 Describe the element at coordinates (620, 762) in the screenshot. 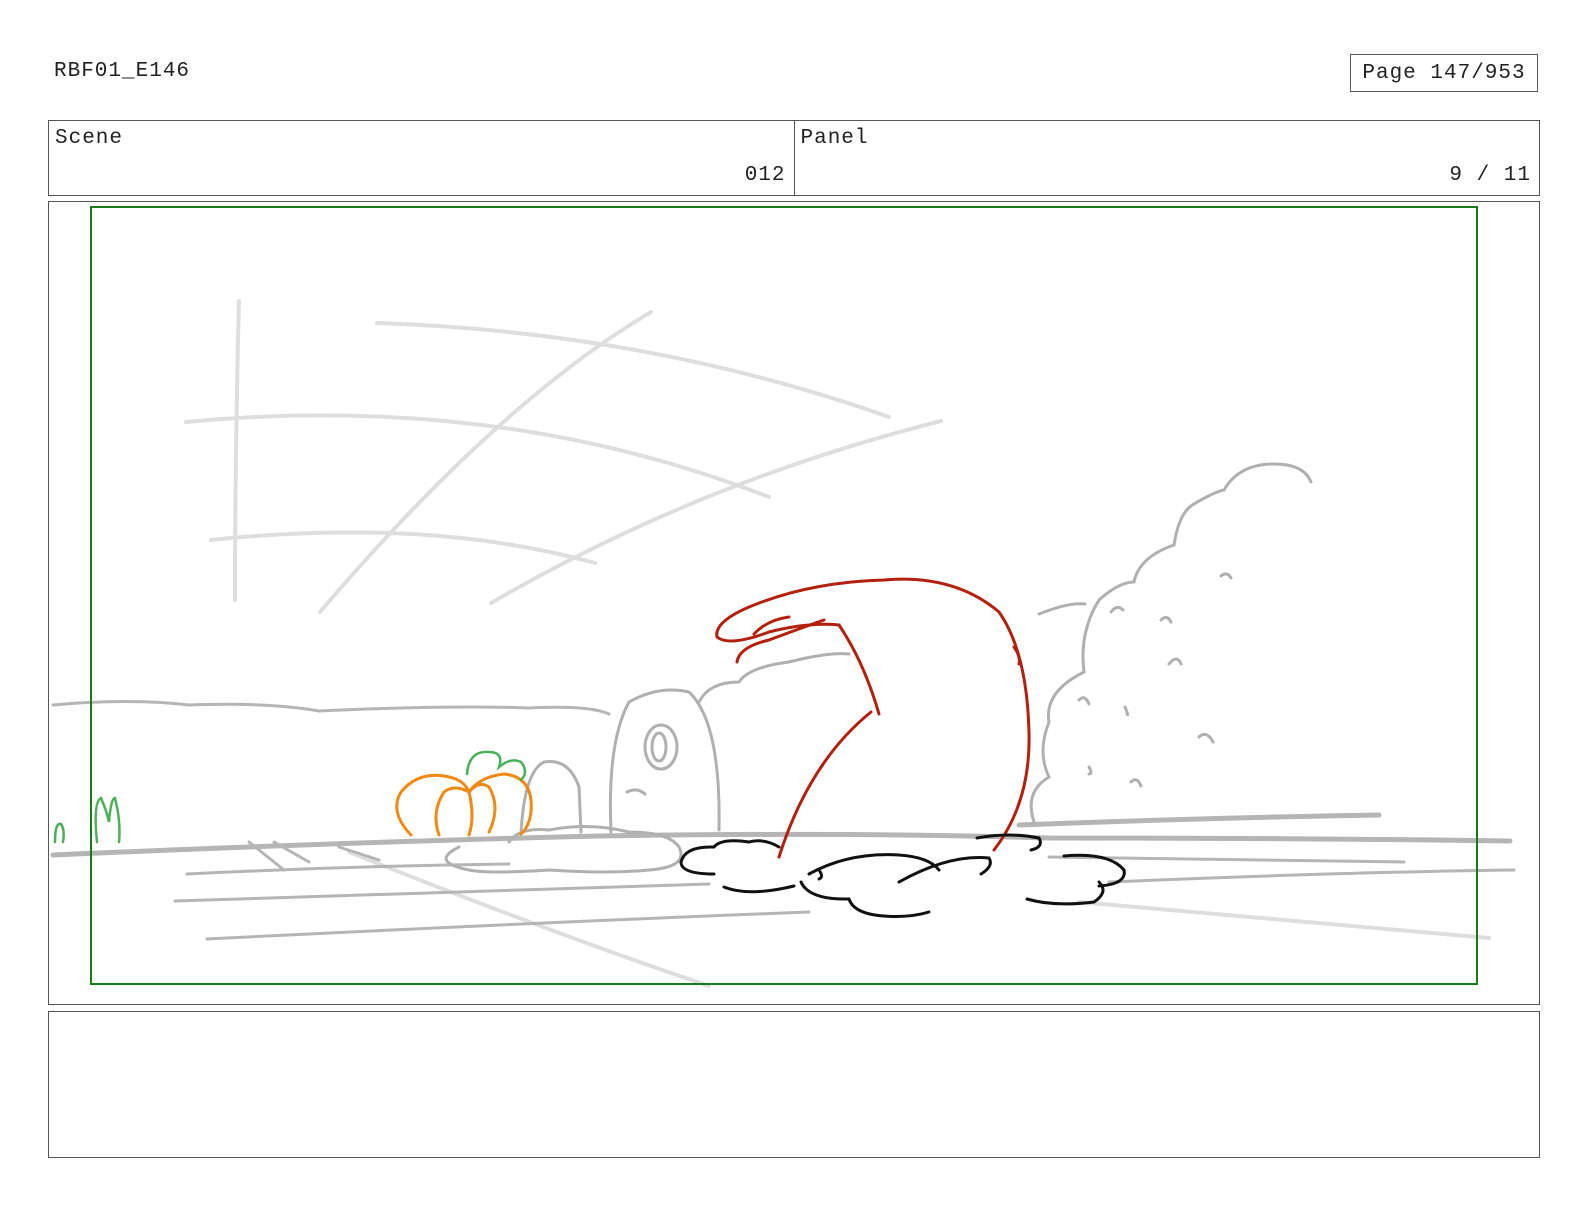

I see `tombstones-sketch` at that location.